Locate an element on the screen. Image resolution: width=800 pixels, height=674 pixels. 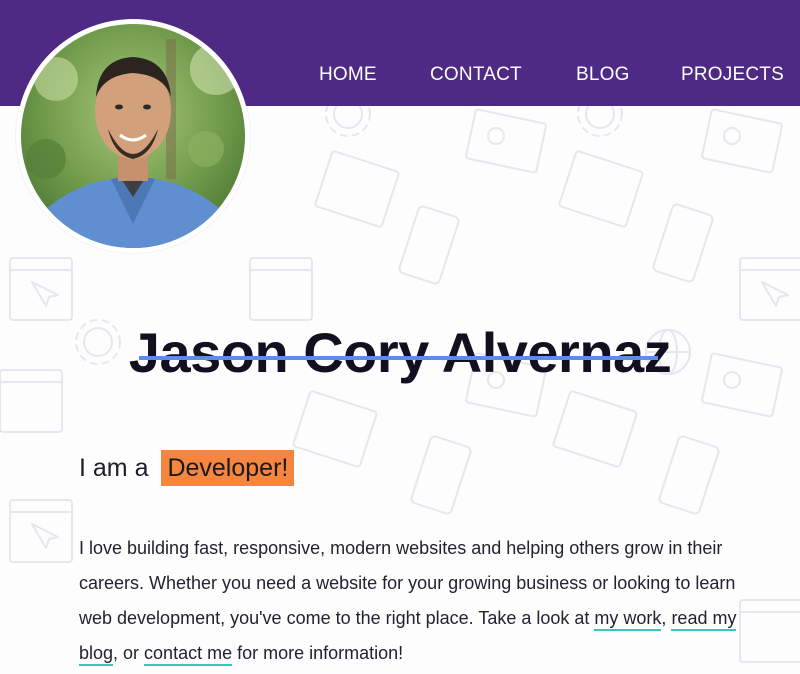
profile-photo is located at coordinates (133, 136).